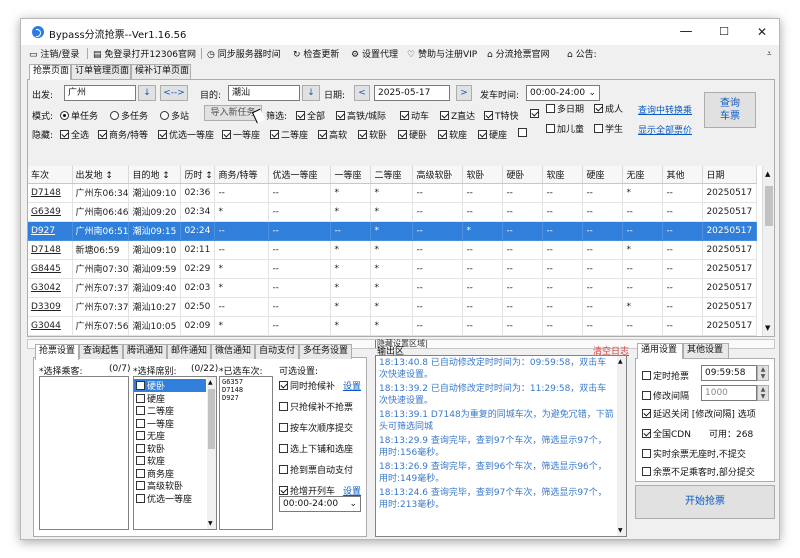 The image size is (800, 558). Describe the element at coordinates (211, 419) in the screenshot. I see `scroll-thumb` at that location.